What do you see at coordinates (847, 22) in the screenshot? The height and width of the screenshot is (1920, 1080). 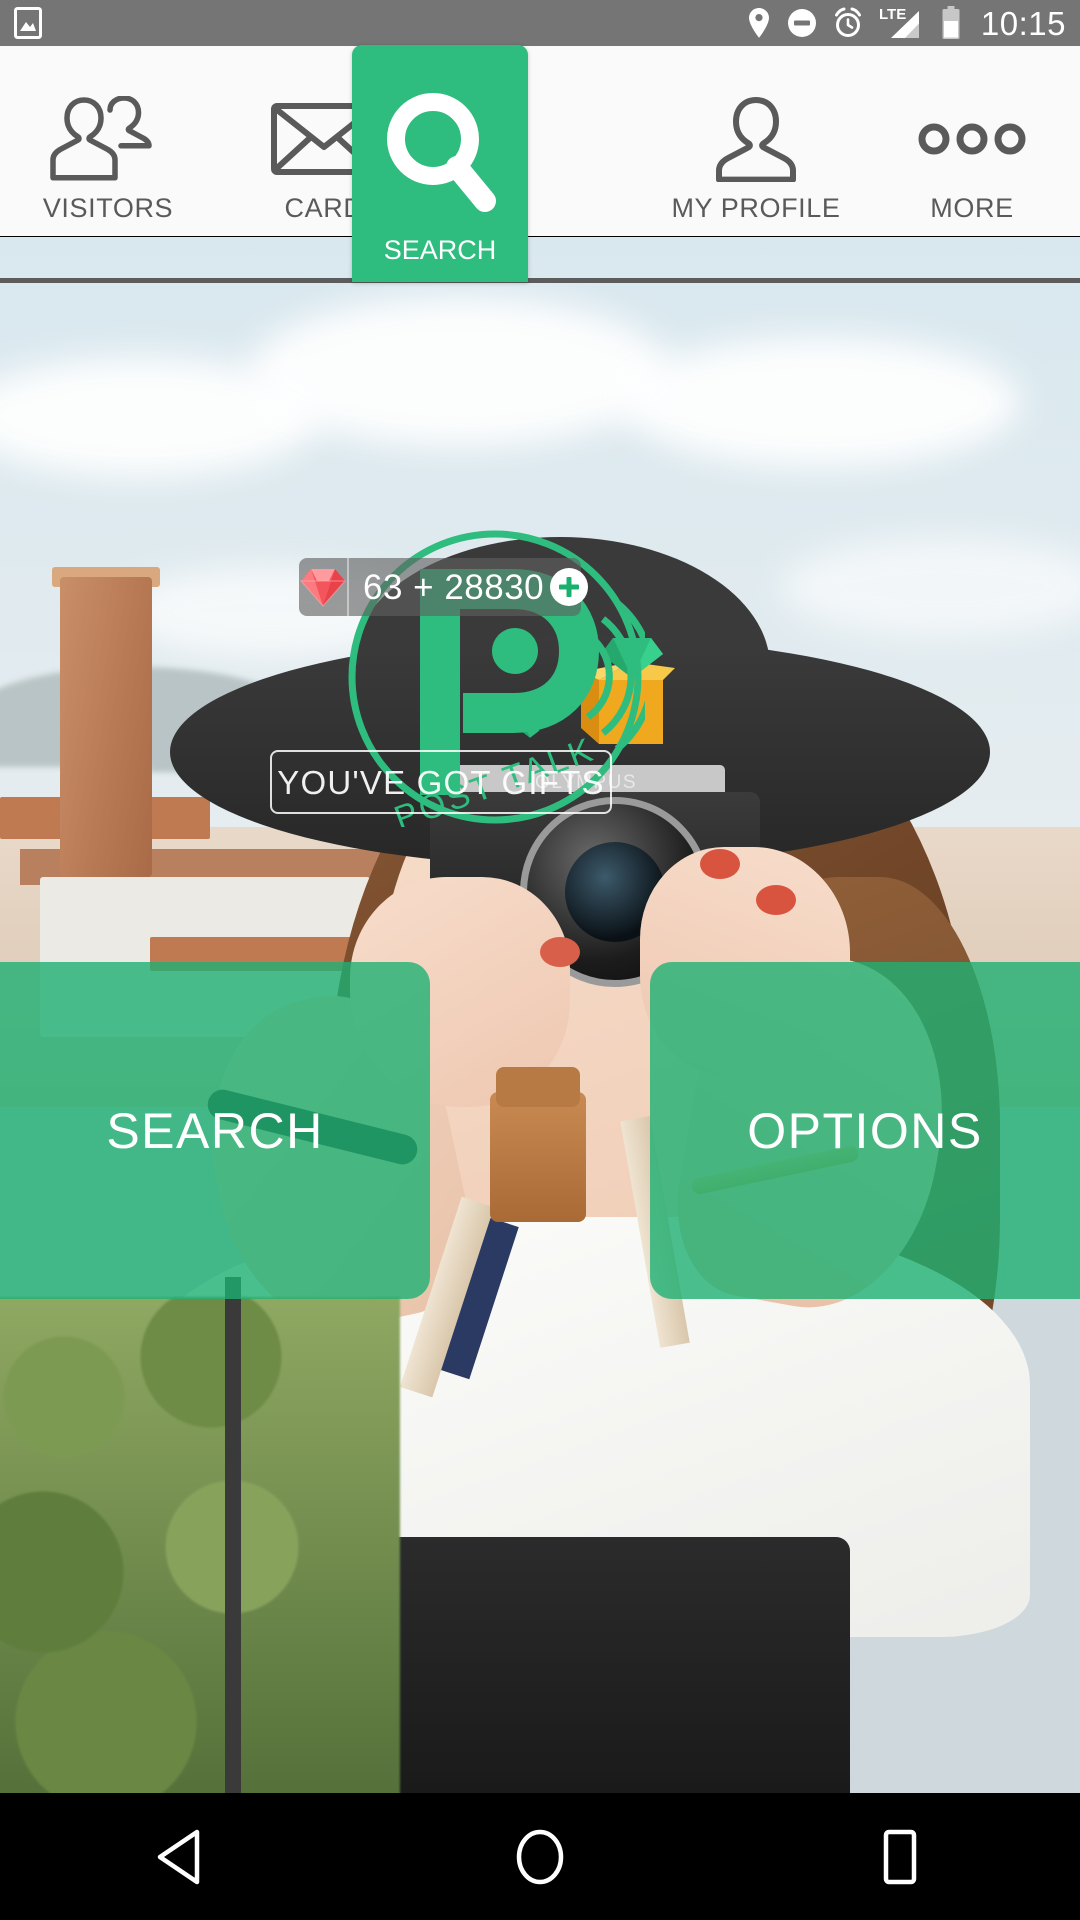 I see `alarm-icon` at bounding box center [847, 22].